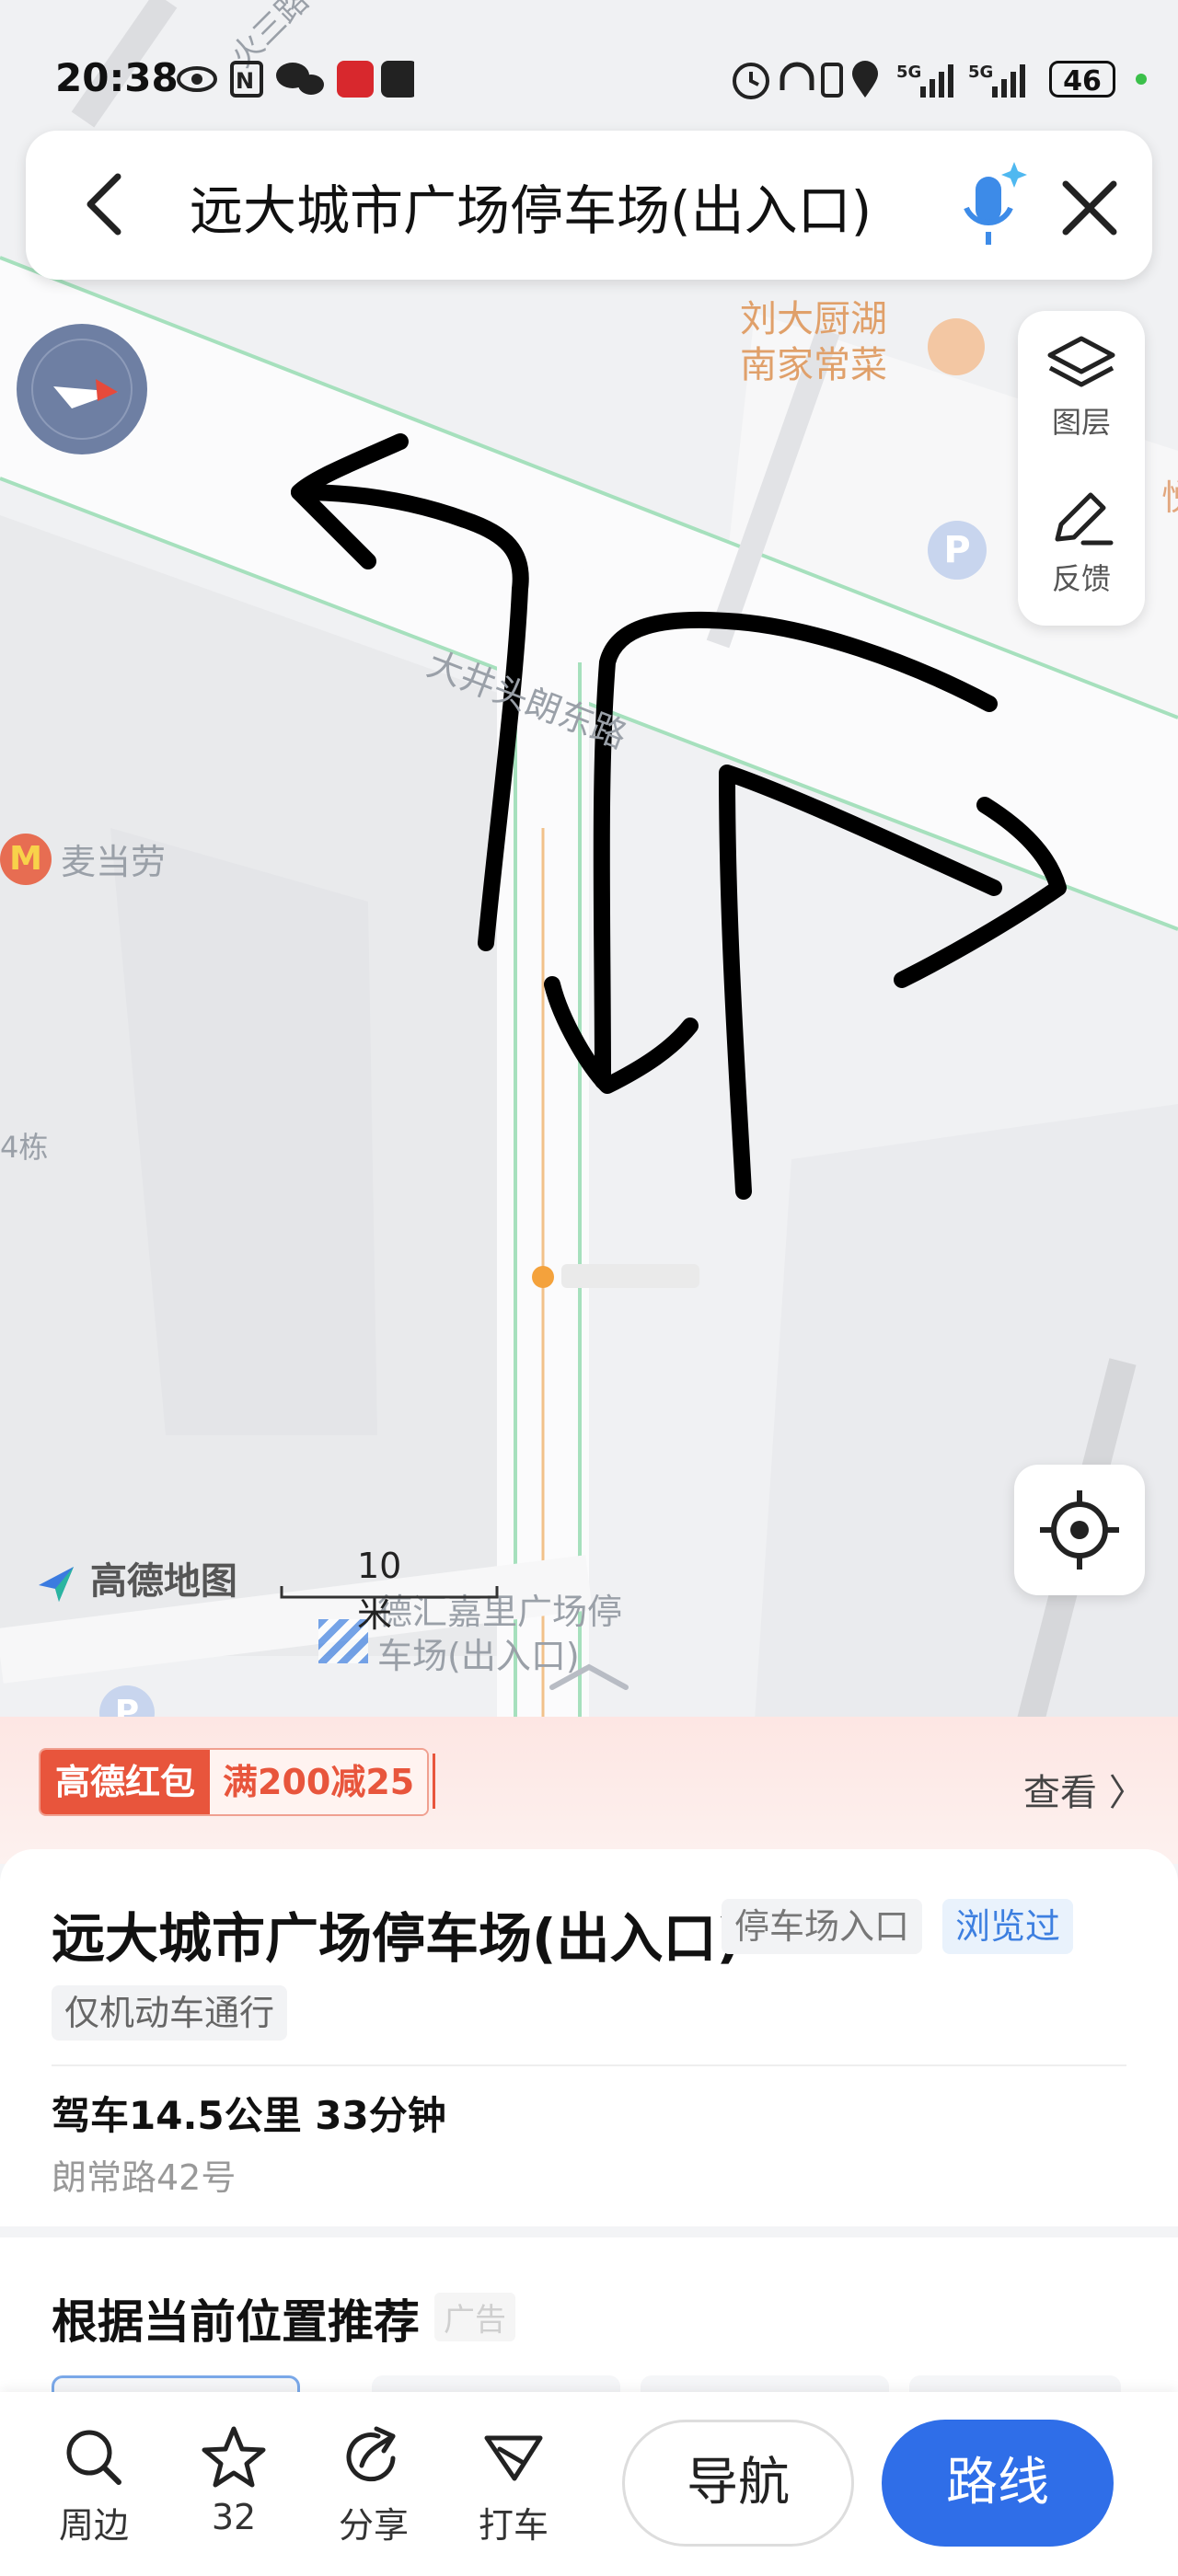  I want to click on amap-logo-text: 高德地图, so click(163, 1581).